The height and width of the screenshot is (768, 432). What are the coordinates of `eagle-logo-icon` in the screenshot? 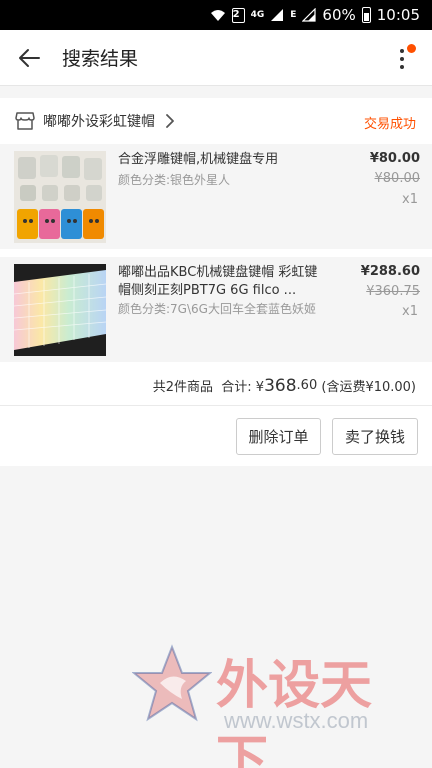 It's located at (172, 683).